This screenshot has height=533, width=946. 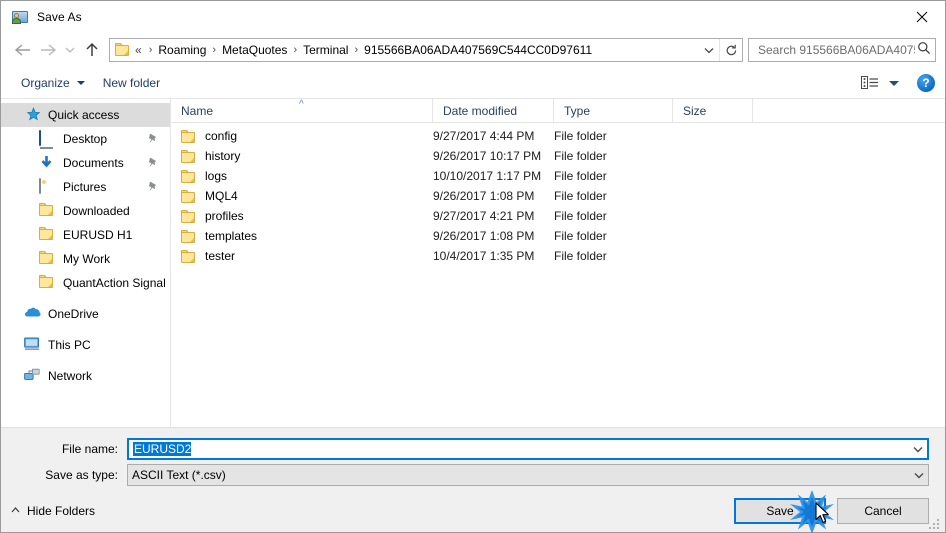 I want to click on resize-grip-icon, so click(x=935, y=523).